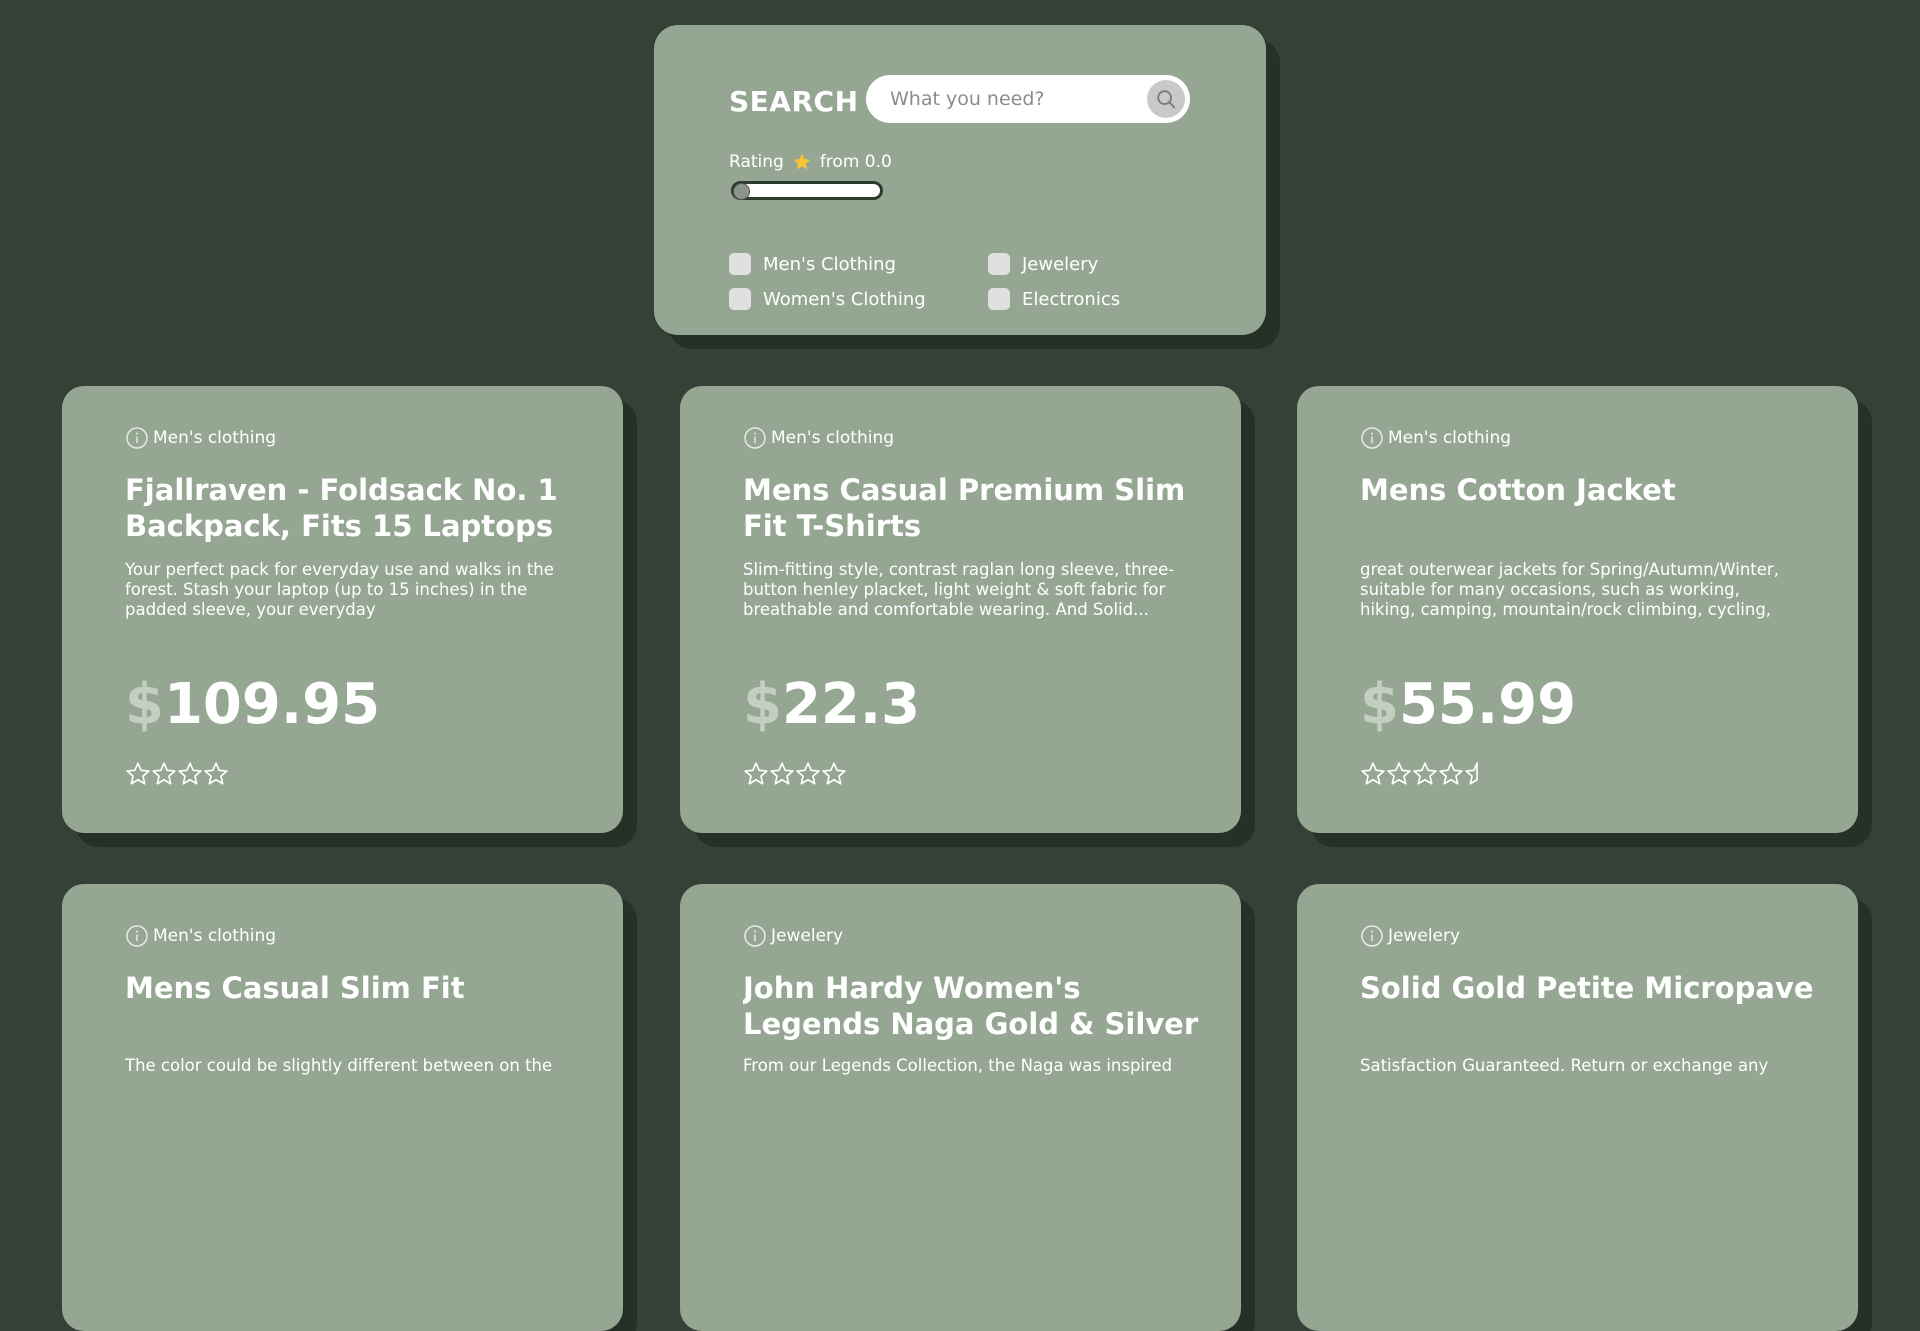  What do you see at coordinates (851, 704) in the screenshot?
I see `price-value: 22.3` at bounding box center [851, 704].